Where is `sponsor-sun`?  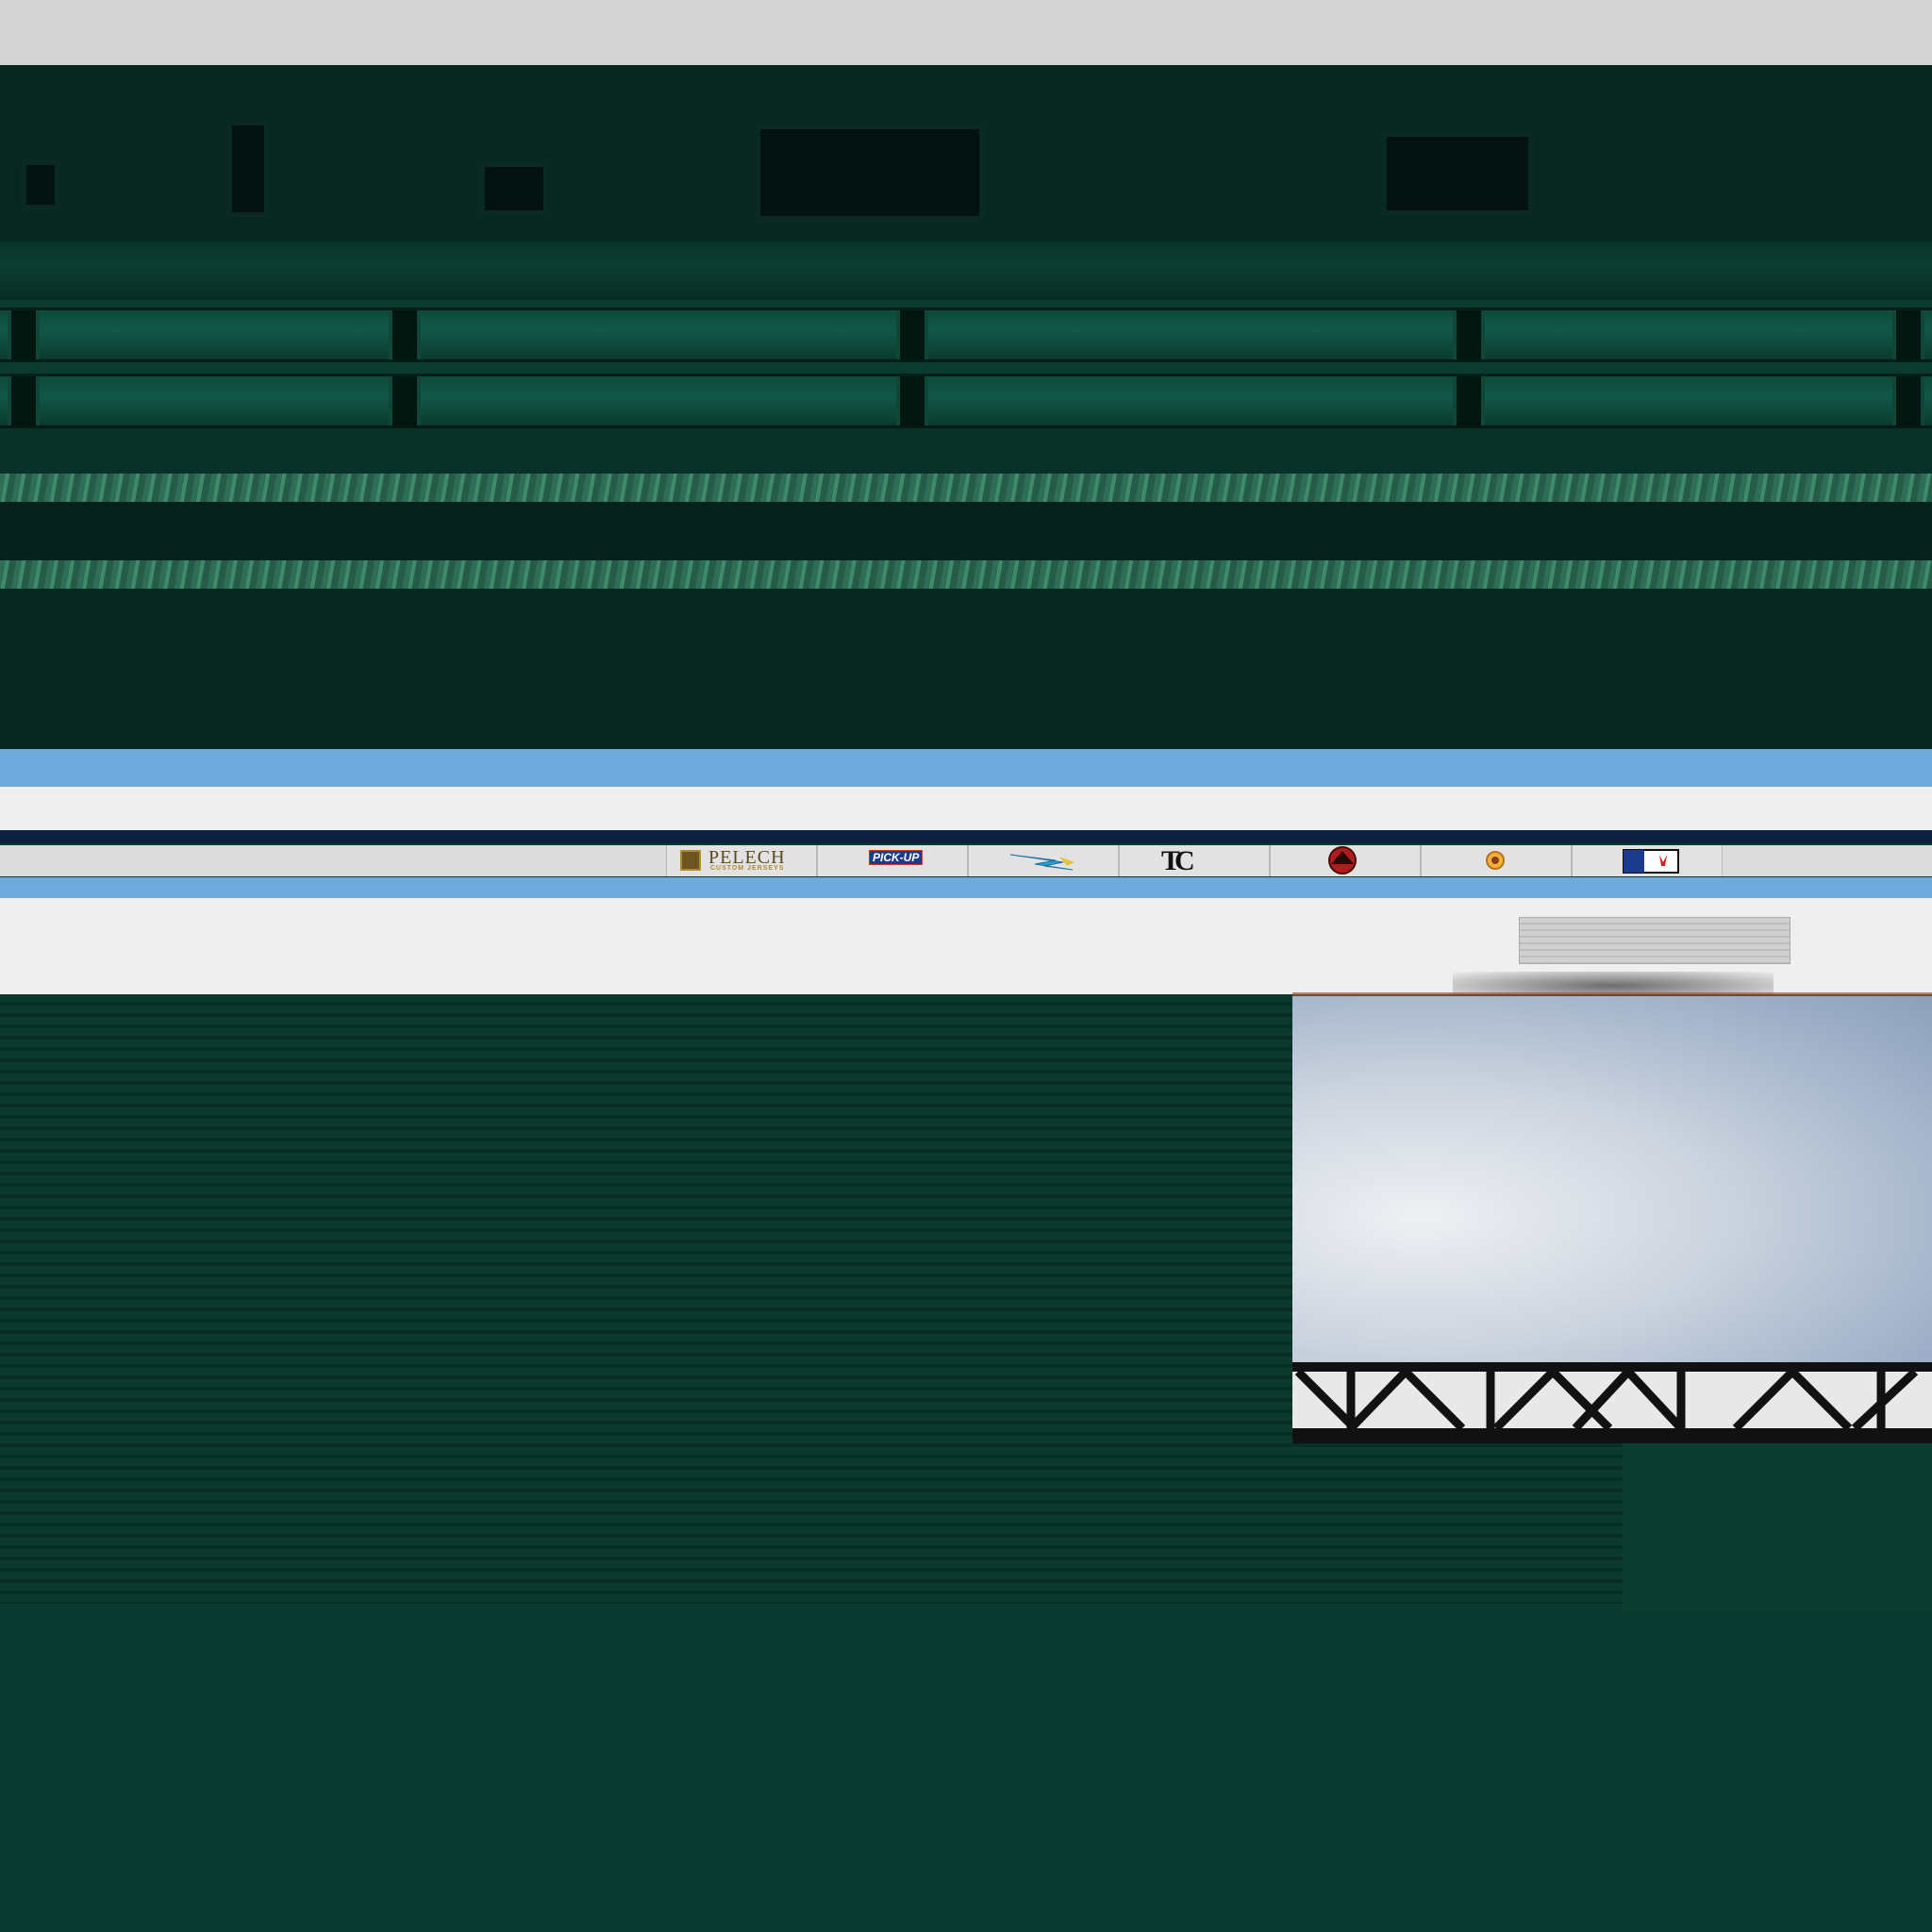
sponsor-sun is located at coordinates (1496, 861).